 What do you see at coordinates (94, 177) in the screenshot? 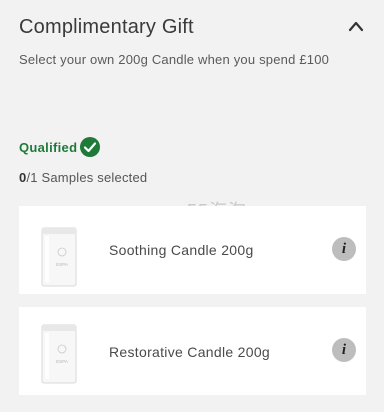
I see `samples-label: Samples selected` at bounding box center [94, 177].